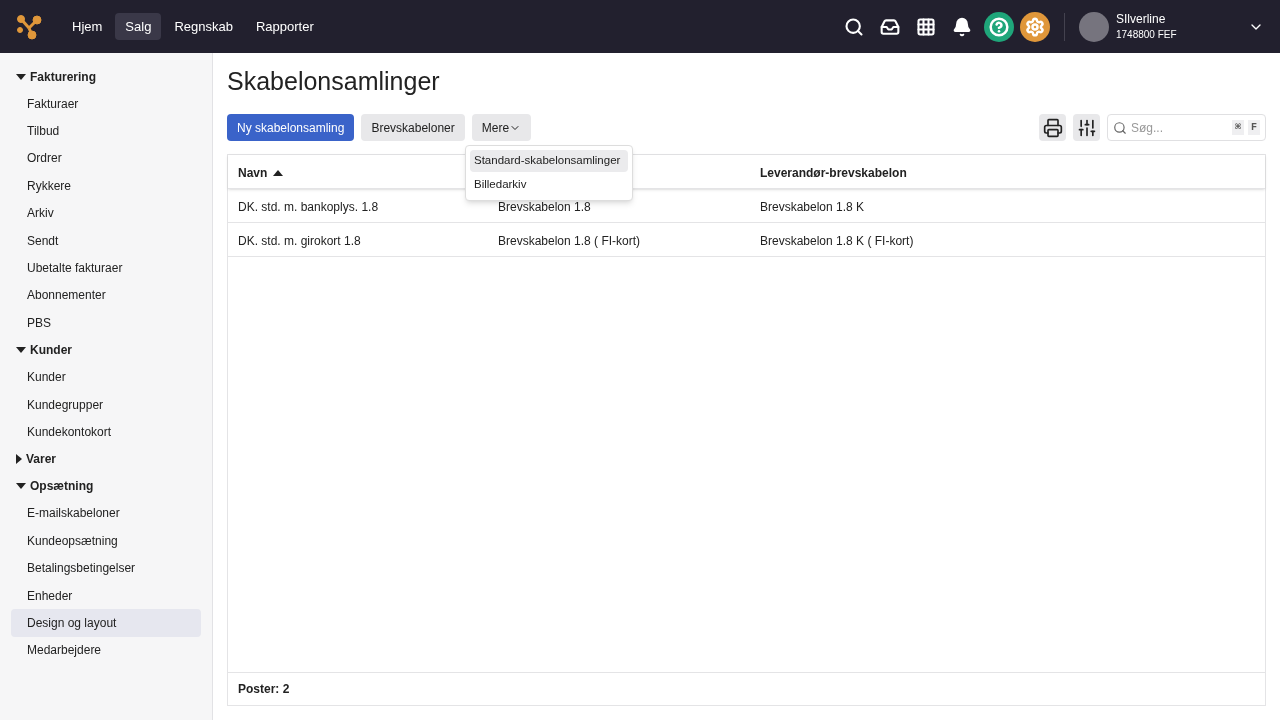 The height and width of the screenshot is (720, 1280). I want to click on section-header: Varer, so click(34, 459).